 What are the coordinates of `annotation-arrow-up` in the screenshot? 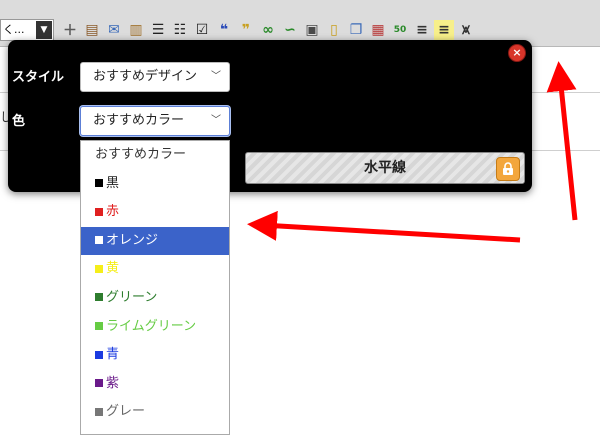 It's located at (562, 141).